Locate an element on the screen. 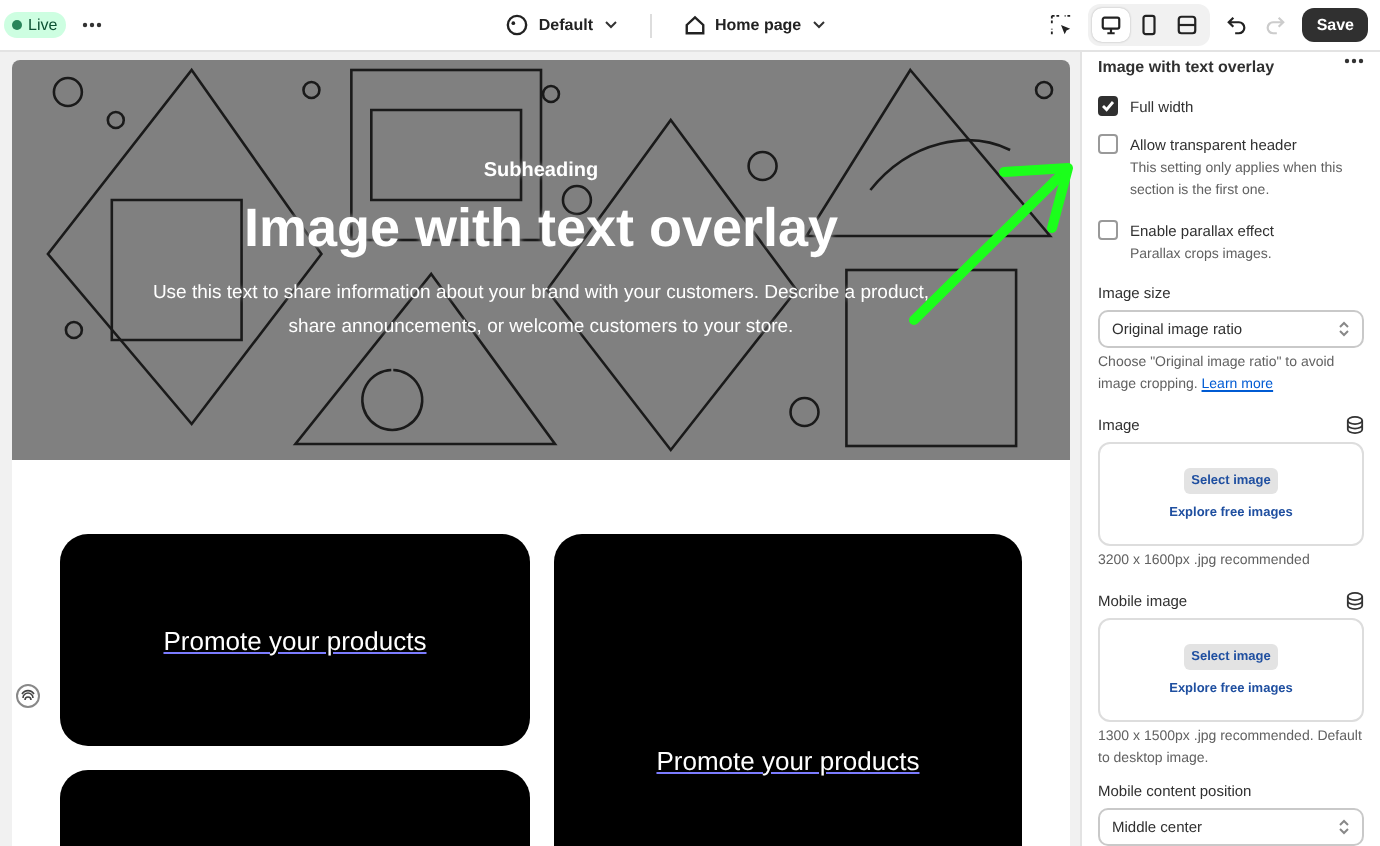 The width and height of the screenshot is (1380, 846). home-icon is located at coordinates (694, 25).